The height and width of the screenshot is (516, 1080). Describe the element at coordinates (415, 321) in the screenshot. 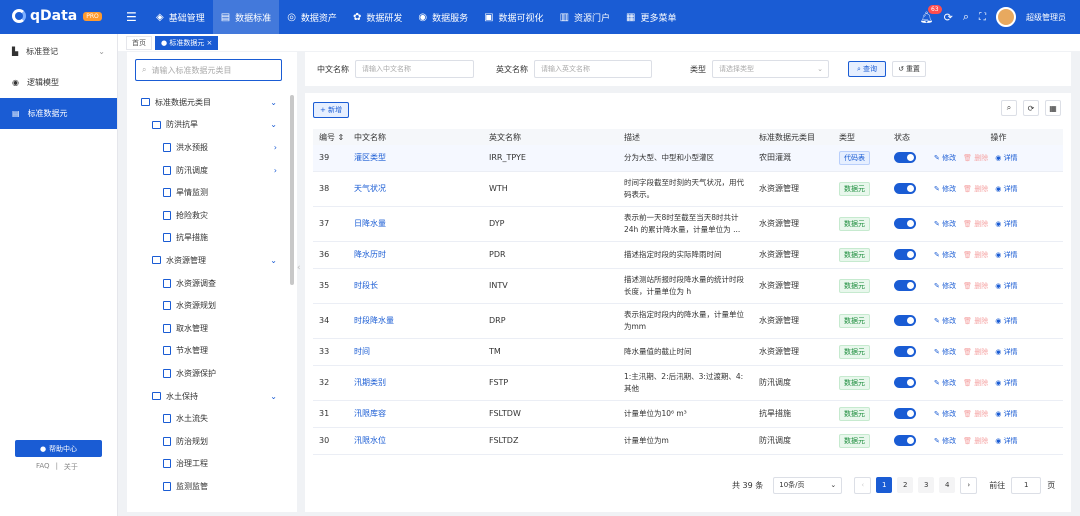

I see `row-cn-name: 时段降水量` at that location.